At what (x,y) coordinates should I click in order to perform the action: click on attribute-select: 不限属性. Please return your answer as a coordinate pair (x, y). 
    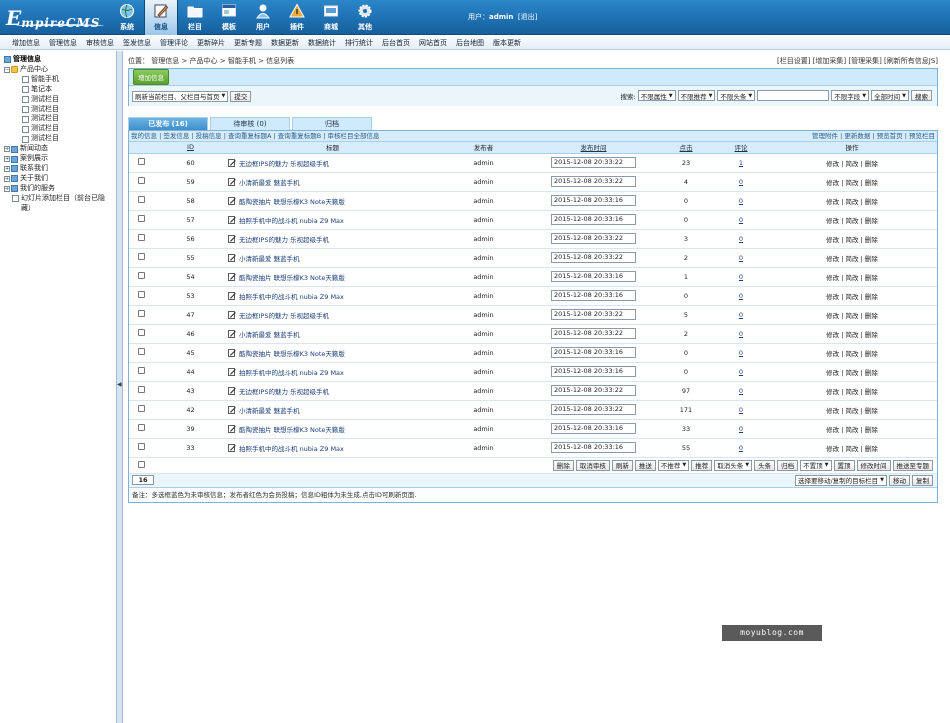
    Looking at the image, I should click on (656, 95).